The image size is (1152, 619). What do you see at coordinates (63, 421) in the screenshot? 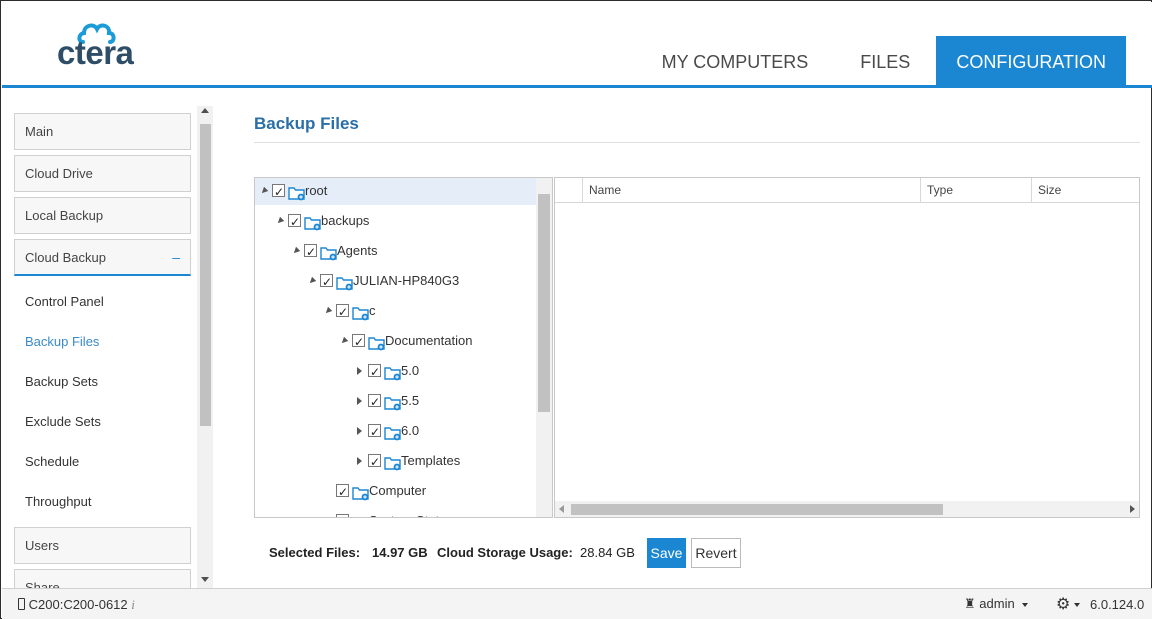
I see `sidebar-subitem-exclude-sets: Exclude Sets` at bounding box center [63, 421].